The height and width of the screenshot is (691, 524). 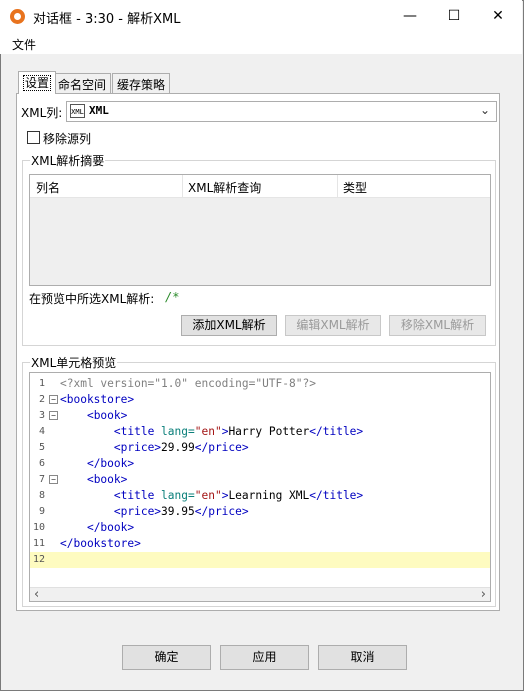 What do you see at coordinates (38, 559) in the screenshot?
I see `line-number: 12` at bounding box center [38, 559].